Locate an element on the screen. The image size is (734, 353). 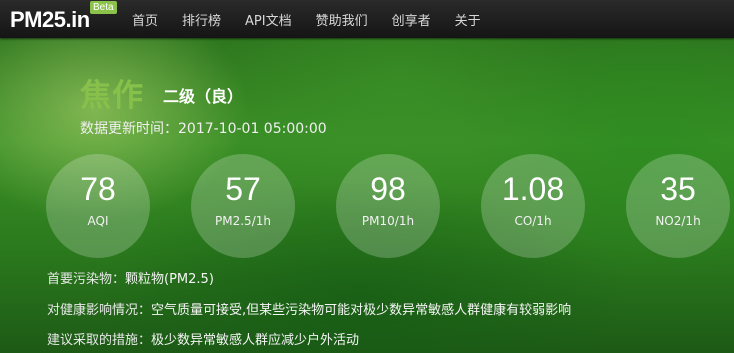
top-navbar: PM25.in Beta 首页 排行榜 API文档 赞助我们 创享者 关于 is located at coordinates (367, 19).